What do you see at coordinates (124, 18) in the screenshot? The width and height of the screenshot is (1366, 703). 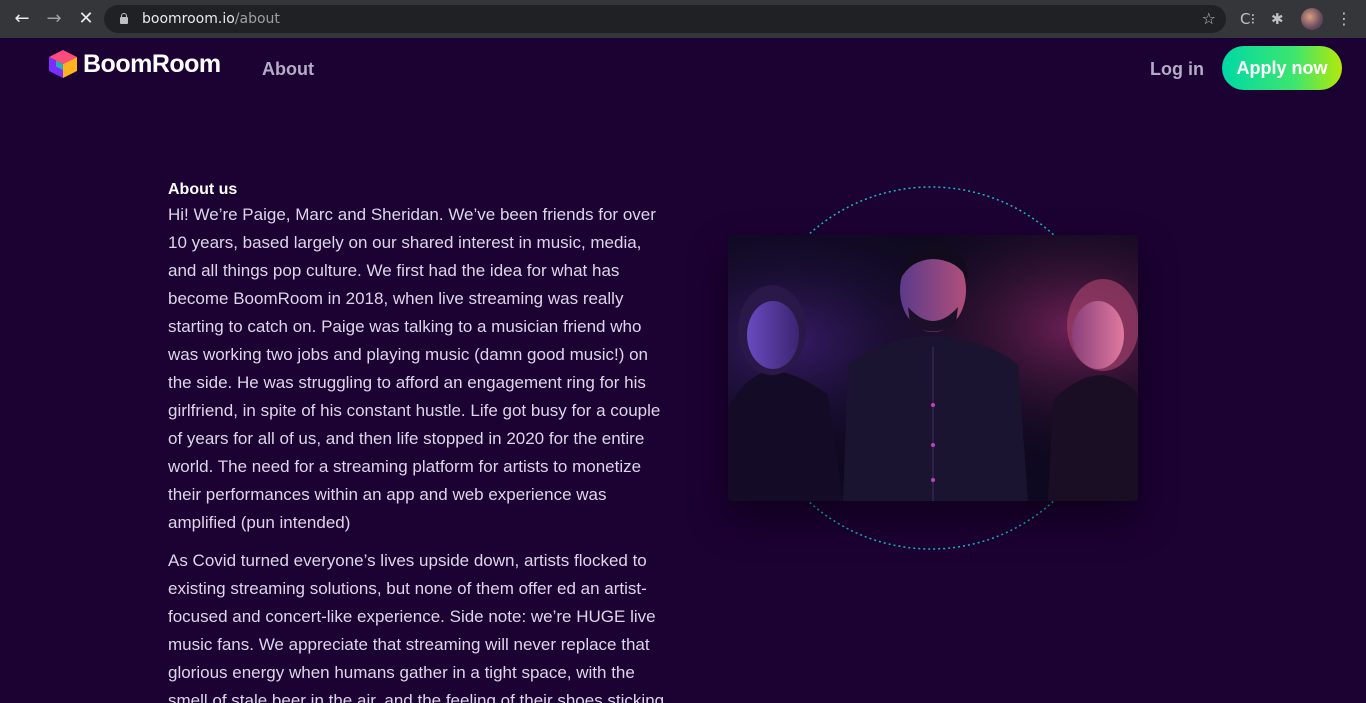 I see `lock-icon` at bounding box center [124, 18].